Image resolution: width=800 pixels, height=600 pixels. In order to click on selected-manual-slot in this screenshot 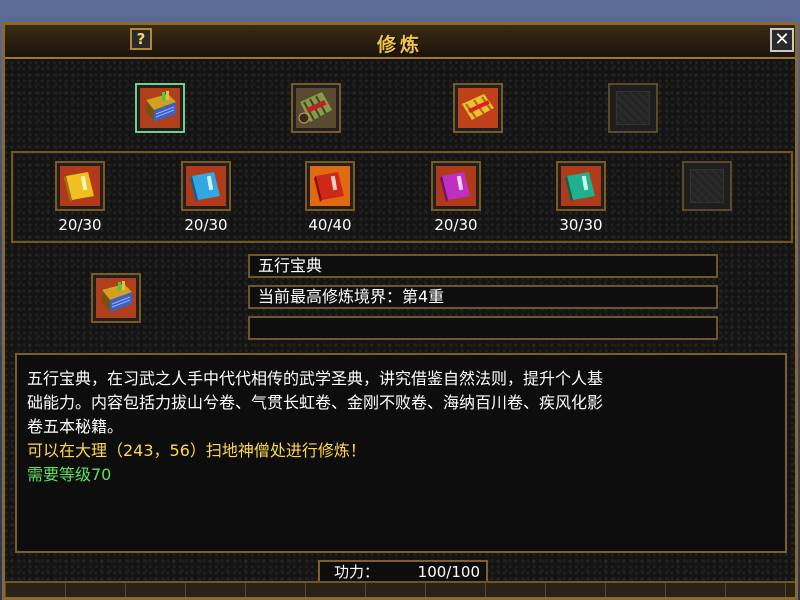, I will do `click(116, 298)`.